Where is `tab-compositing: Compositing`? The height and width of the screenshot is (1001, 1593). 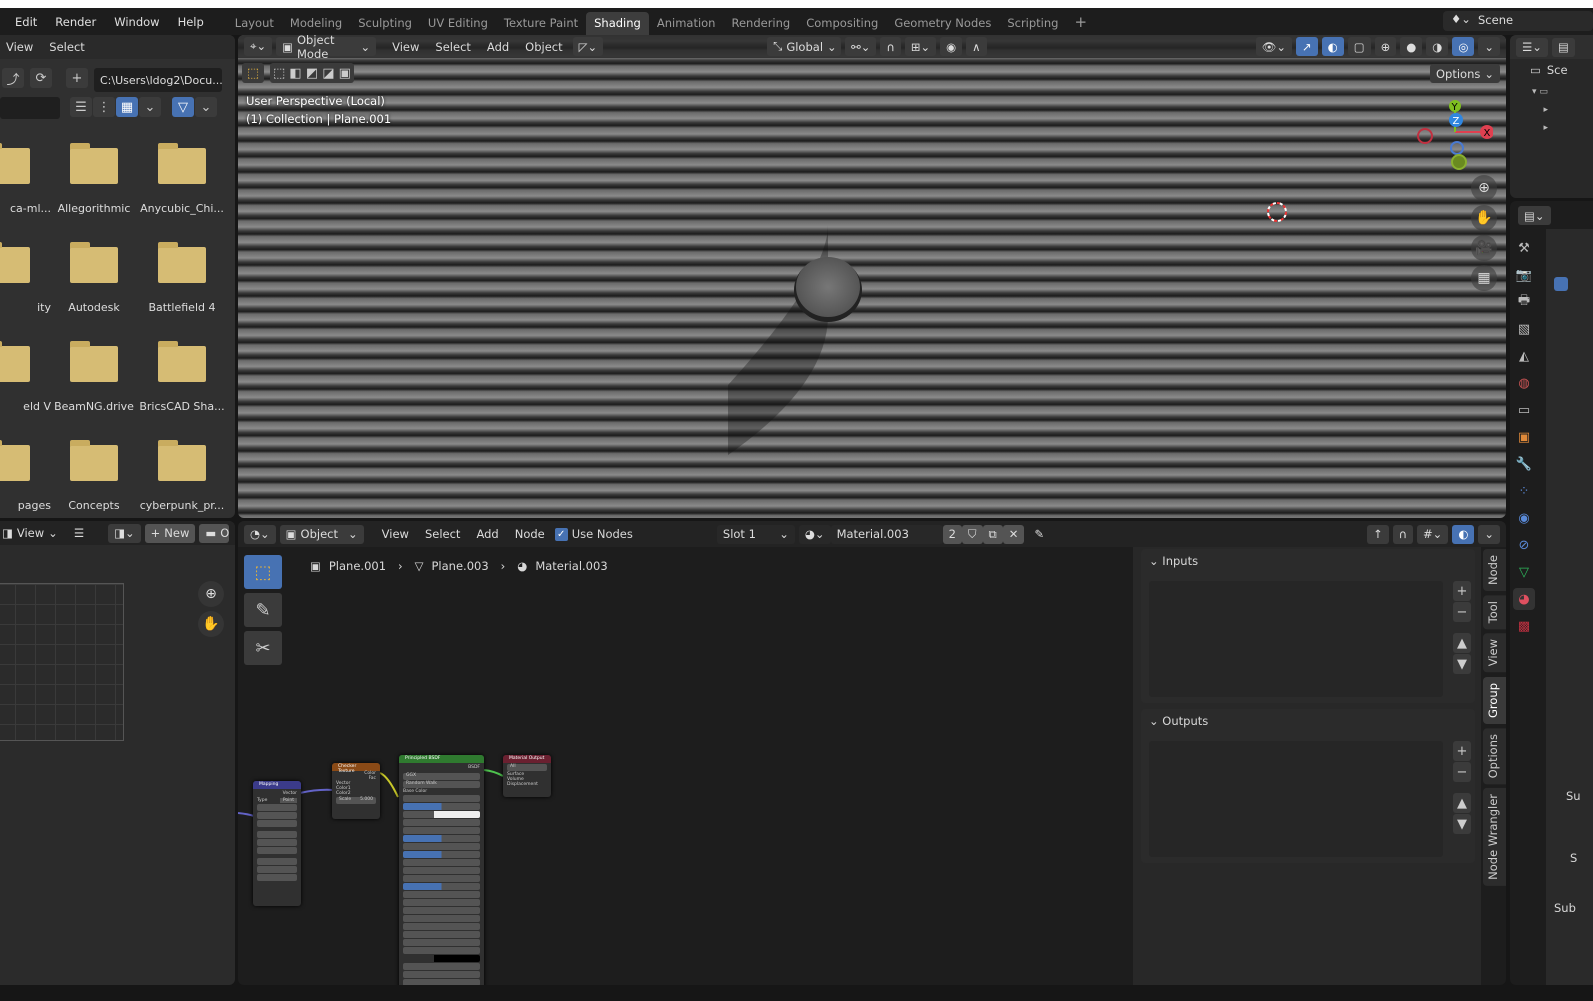 tab-compositing: Compositing is located at coordinates (842, 23).